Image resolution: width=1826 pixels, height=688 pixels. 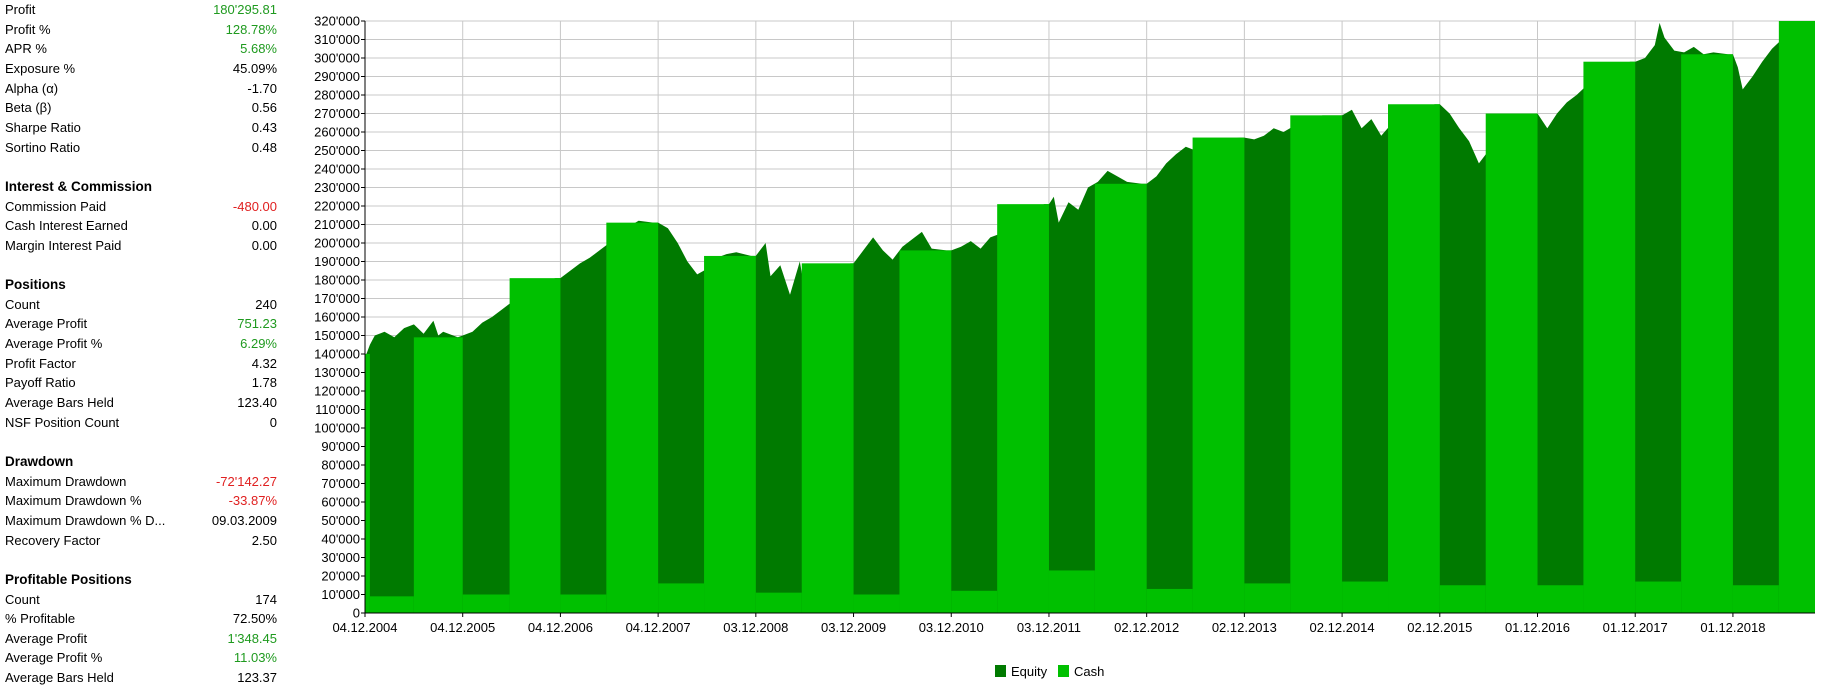 What do you see at coordinates (337, 58) in the screenshot?
I see `y-tick-label: 300'000` at bounding box center [337, 58].